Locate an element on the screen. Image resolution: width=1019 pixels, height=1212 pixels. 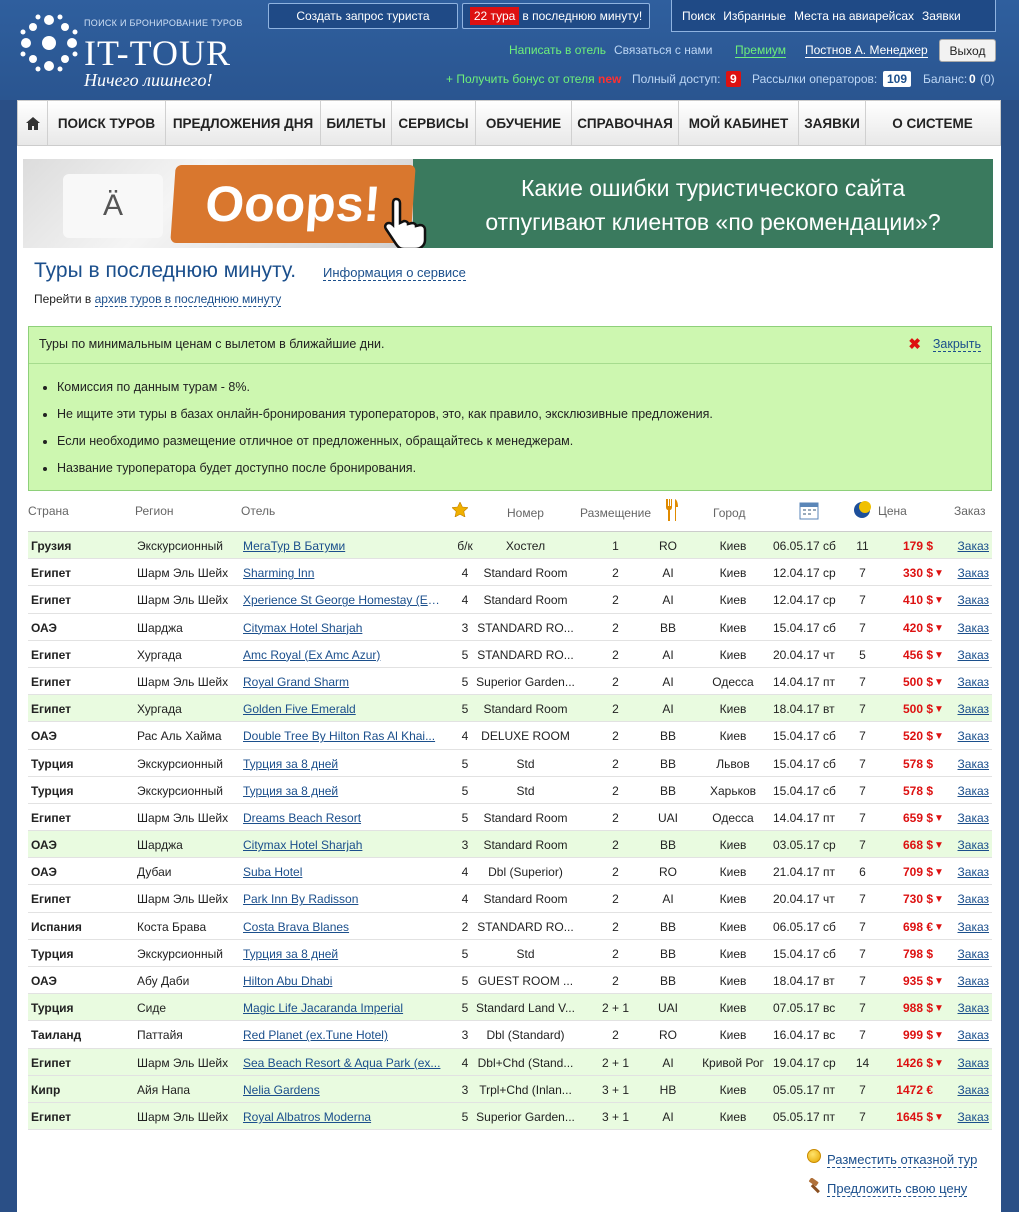
hotel-link: Royal Grand Sharm is located at coordinates (343, 682).